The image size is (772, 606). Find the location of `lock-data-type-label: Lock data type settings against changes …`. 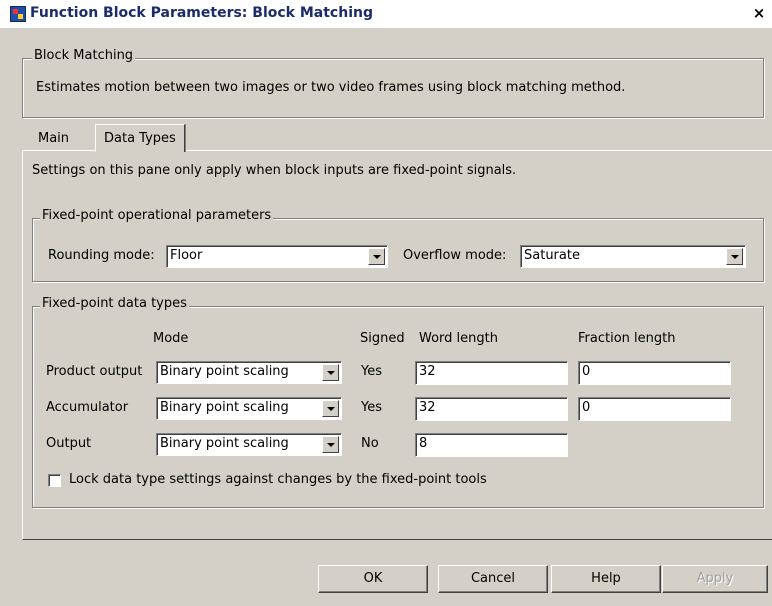

lock-data-type-label: Lock data type settings against changes … is located at coordinates (278, 479).